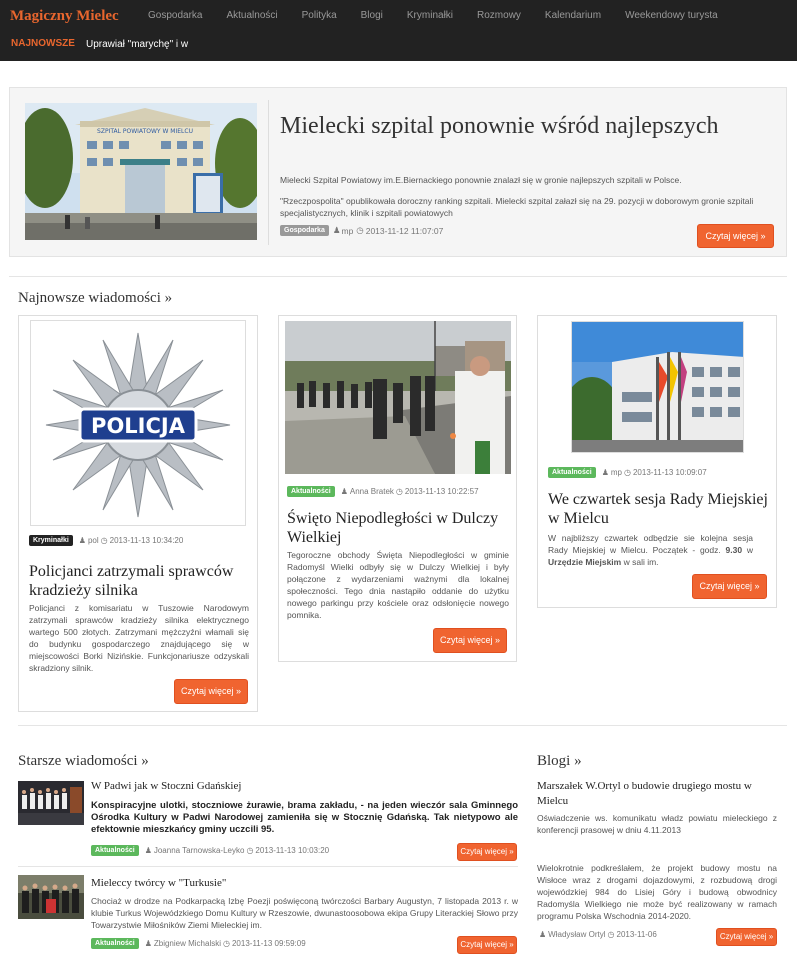 Image resolution: width=797 pixels, height=954 pixels. What do you see at coordinates (292, 850) in the screenshot?
I see `post-date: 2013-11-13 10:03:20` at bounding box center [292, 850].